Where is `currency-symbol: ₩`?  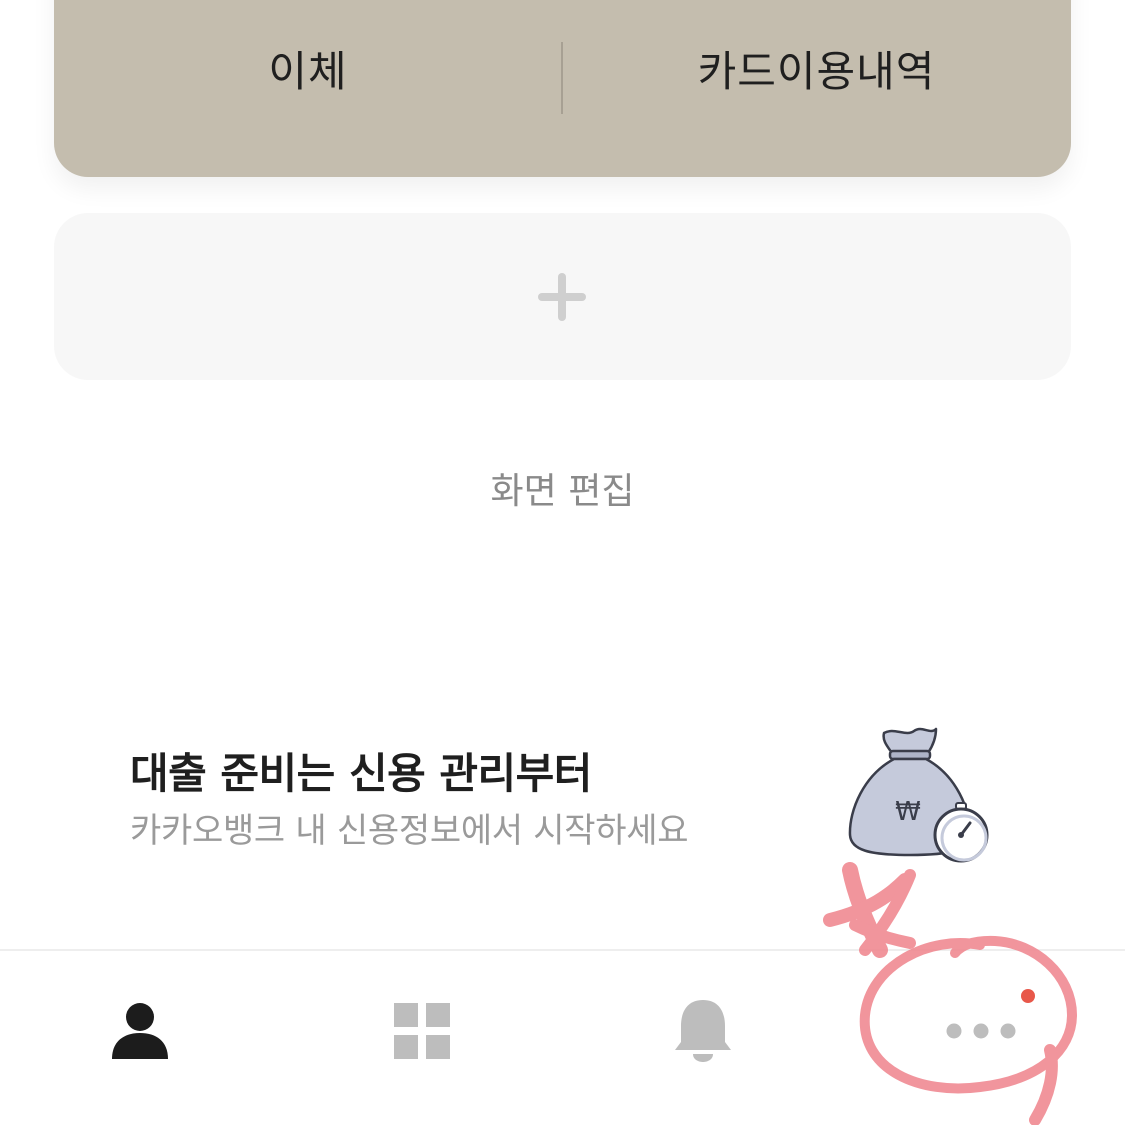 currency-symbol: ₩ is located at coordinates (908, 812).